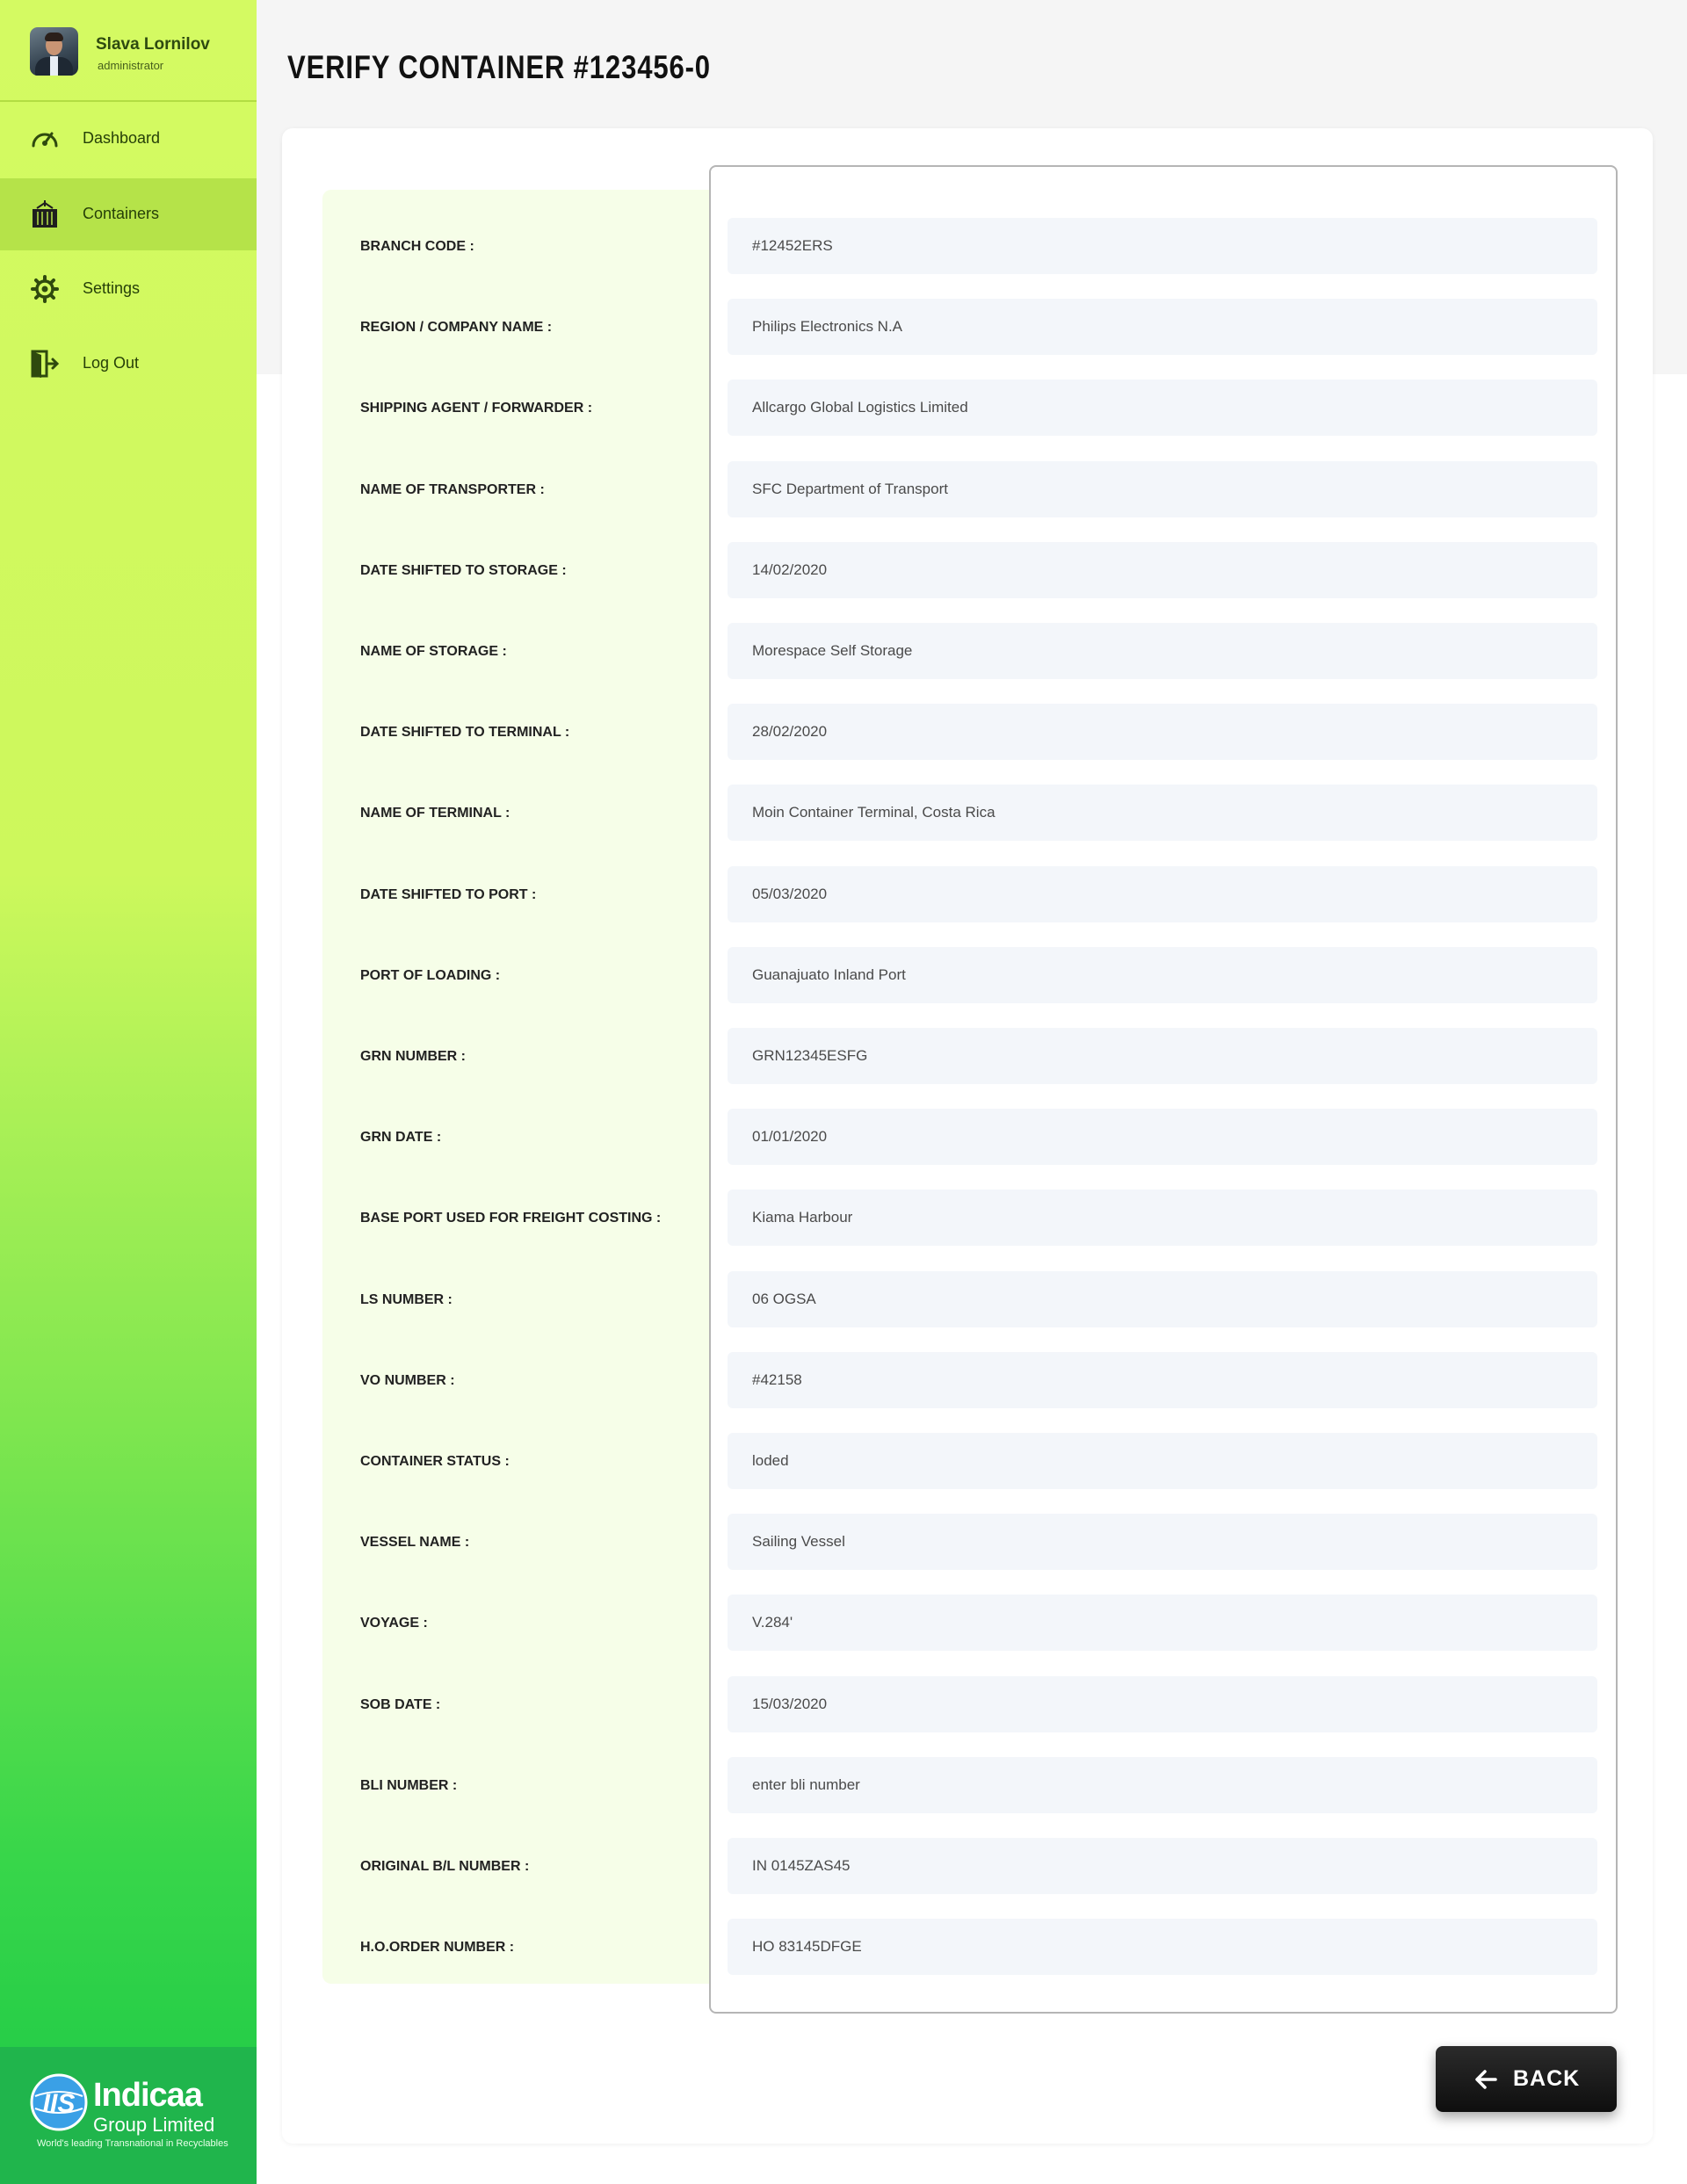 The height and width of the screenshot is (2184, 1687). I want to click on field-label: PORT OF LOADING :, so click(430, 975).